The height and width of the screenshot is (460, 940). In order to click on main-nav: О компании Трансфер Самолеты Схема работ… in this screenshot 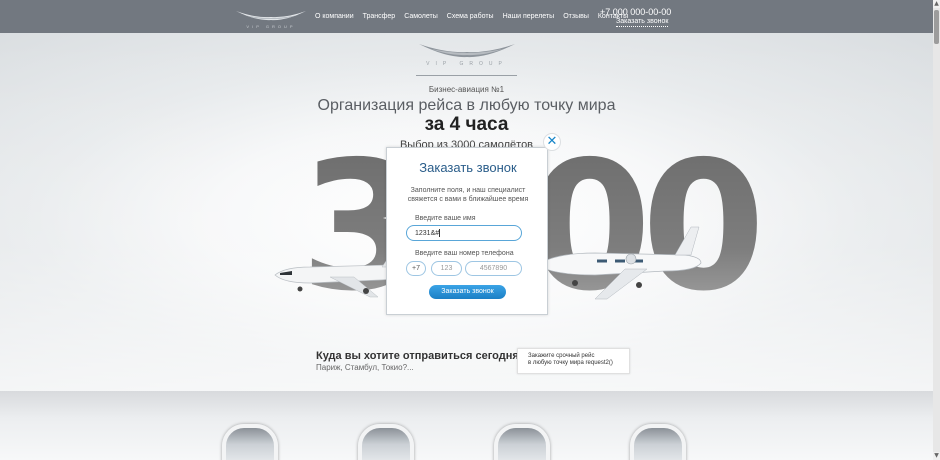, I will do `click(476, 16)`.